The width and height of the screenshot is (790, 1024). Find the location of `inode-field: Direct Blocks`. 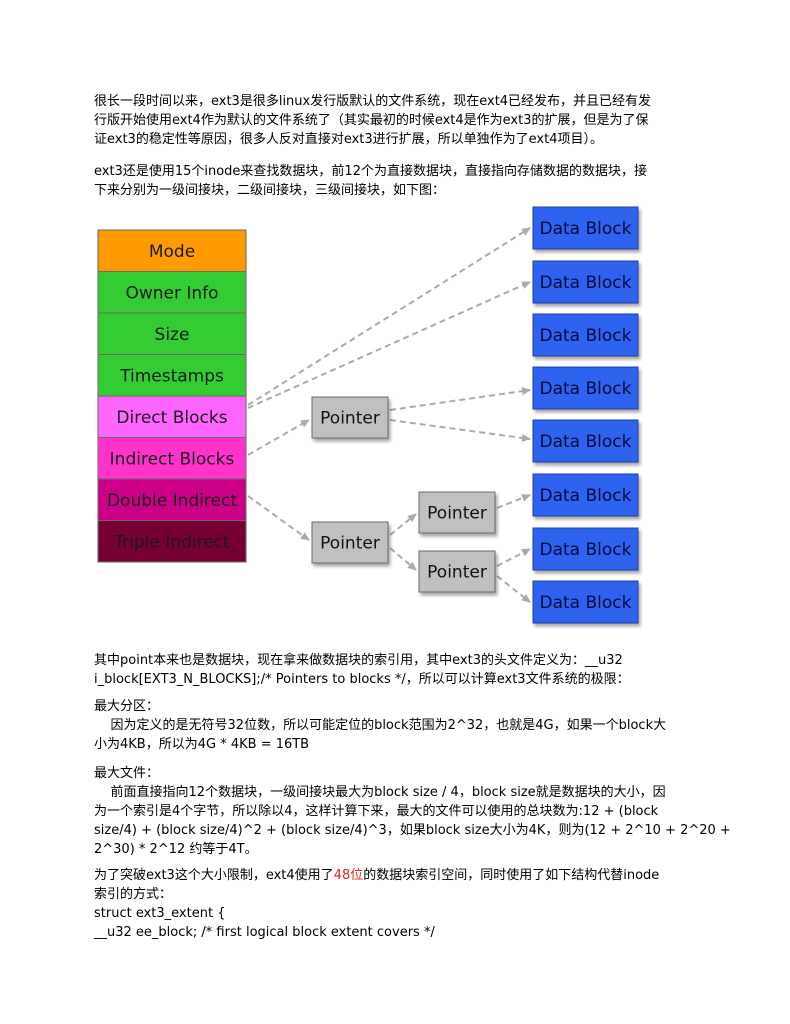

inode-field: Direct Blocks is located at coordinates (172, 416).